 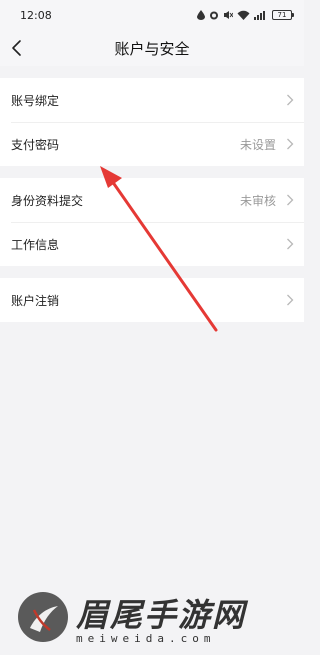 What do you see at coordinates (257, 200) in the screenshot?
I see `row-value: 未审核` at bounding box center [257, 200].